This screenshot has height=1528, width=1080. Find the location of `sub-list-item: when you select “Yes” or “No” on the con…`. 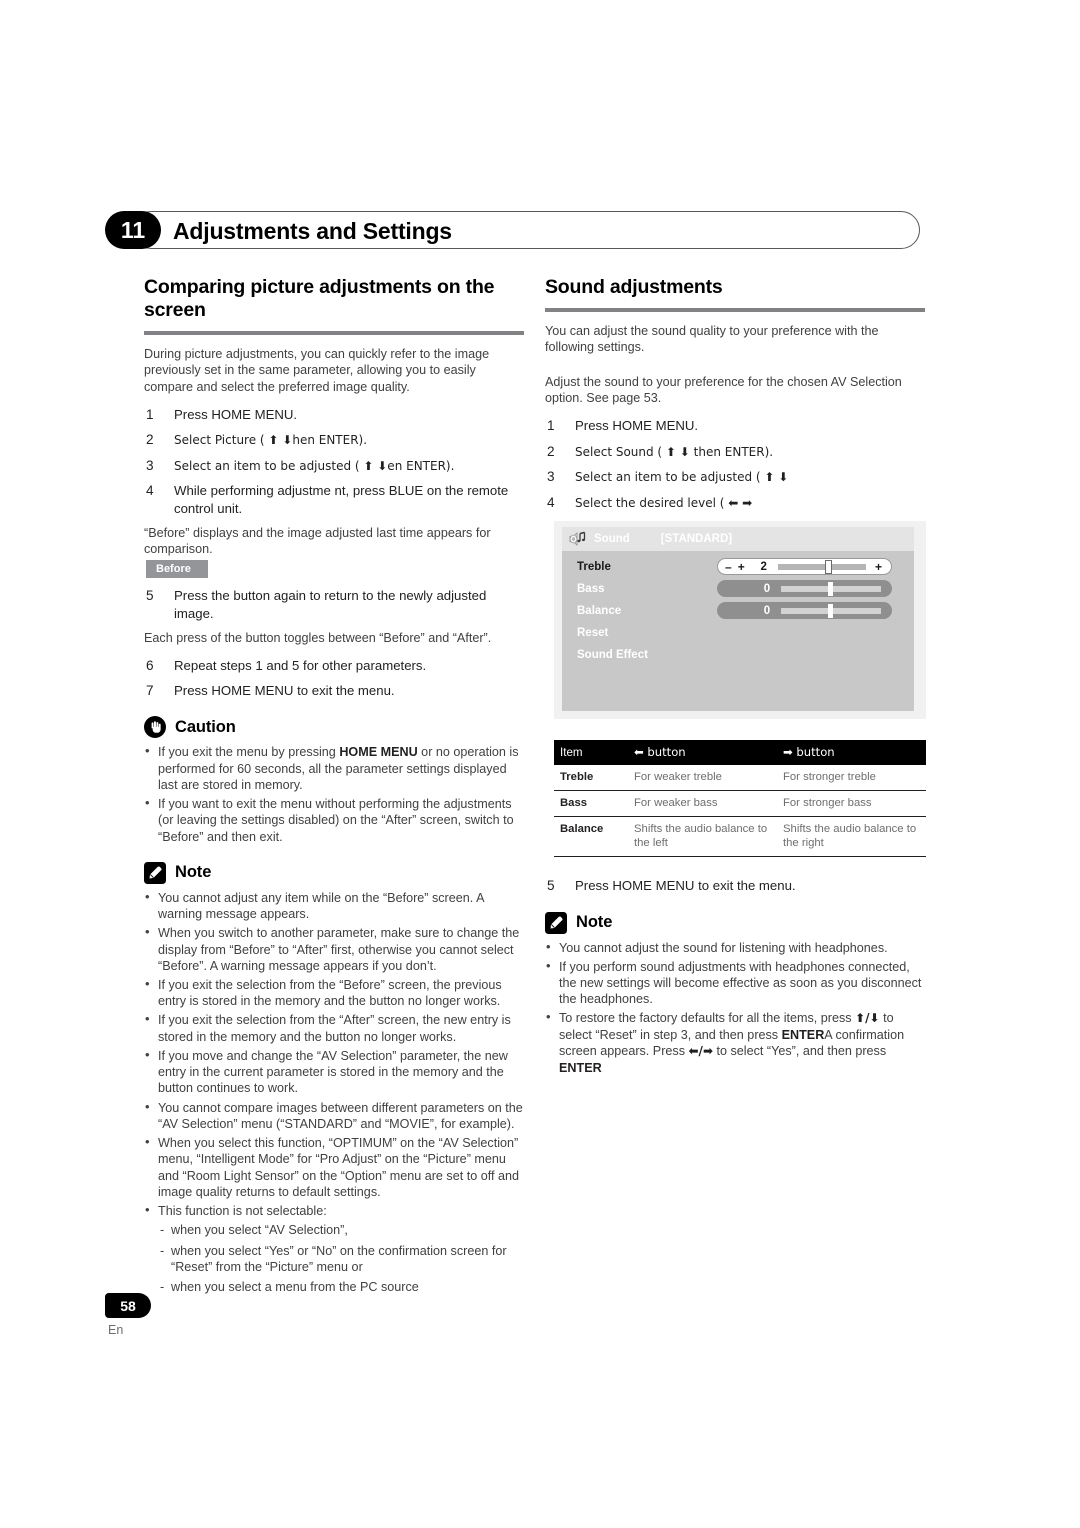

sub-list-item: when you select “Yes” or “No” on the con… is located at coordinates (341, 1259).